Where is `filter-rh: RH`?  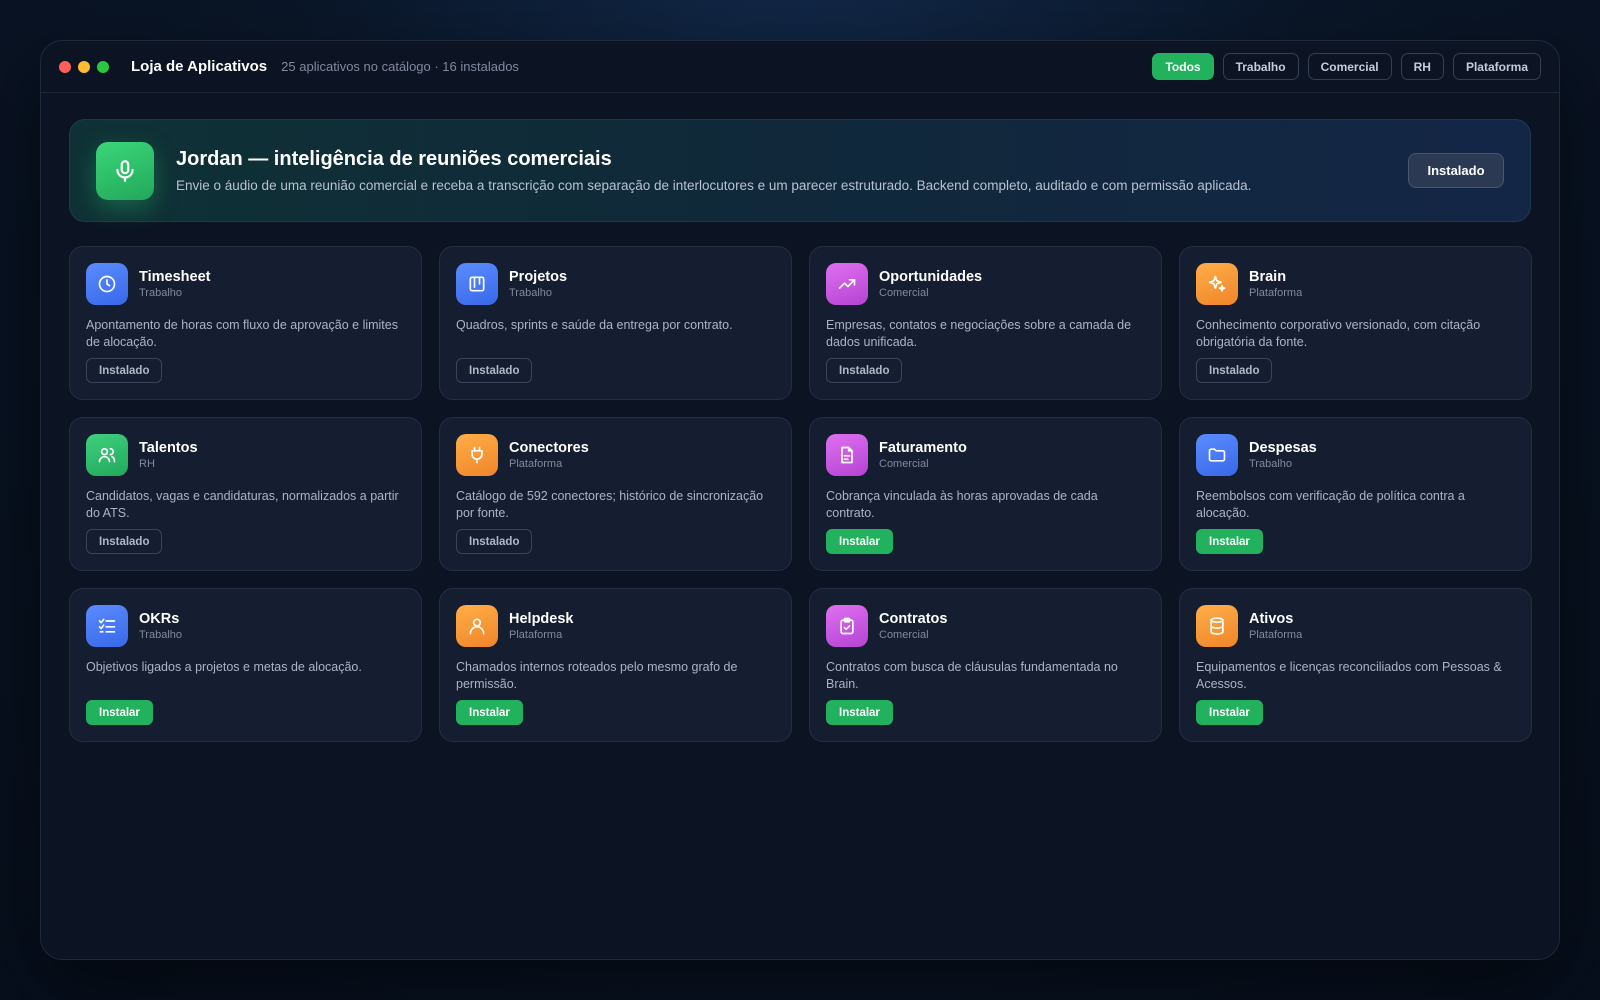
filter-rh: RH is located at coordinates (1422, 66).